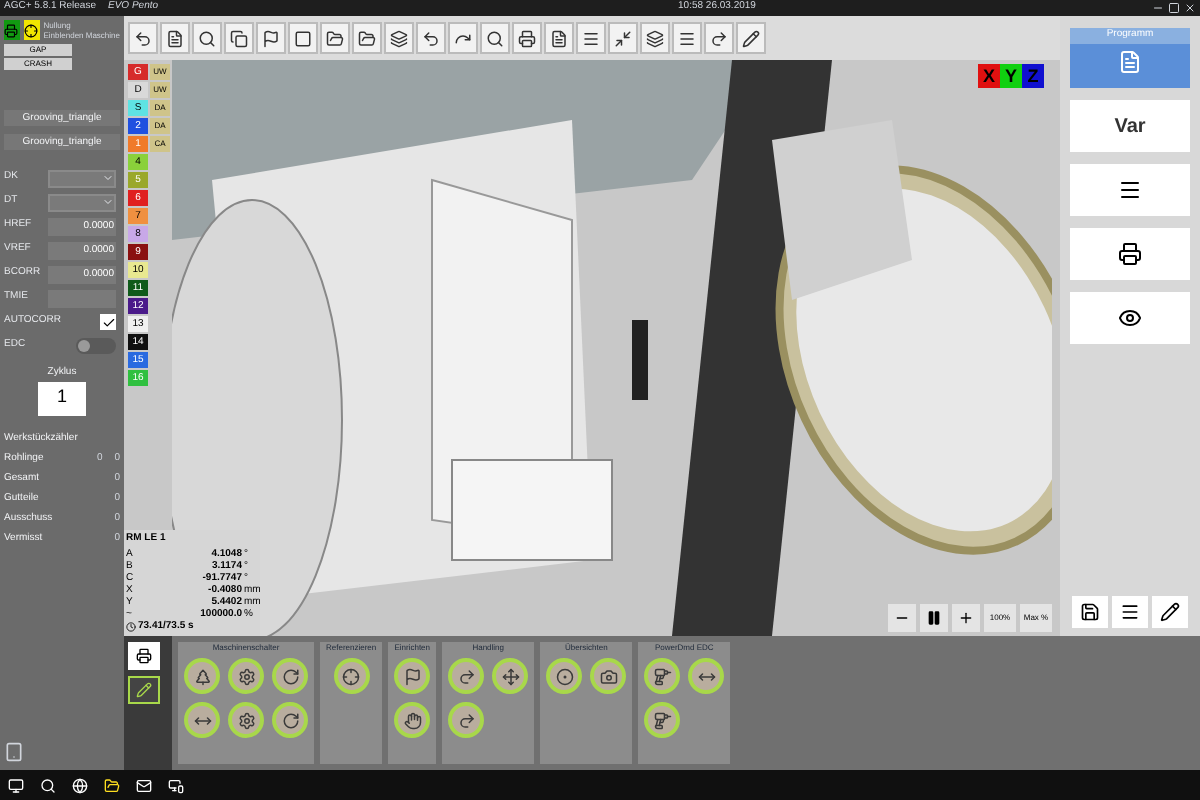 The height and width of the screenshot is (800, 1200). I want to click on browser-icon, so click(80, 785).